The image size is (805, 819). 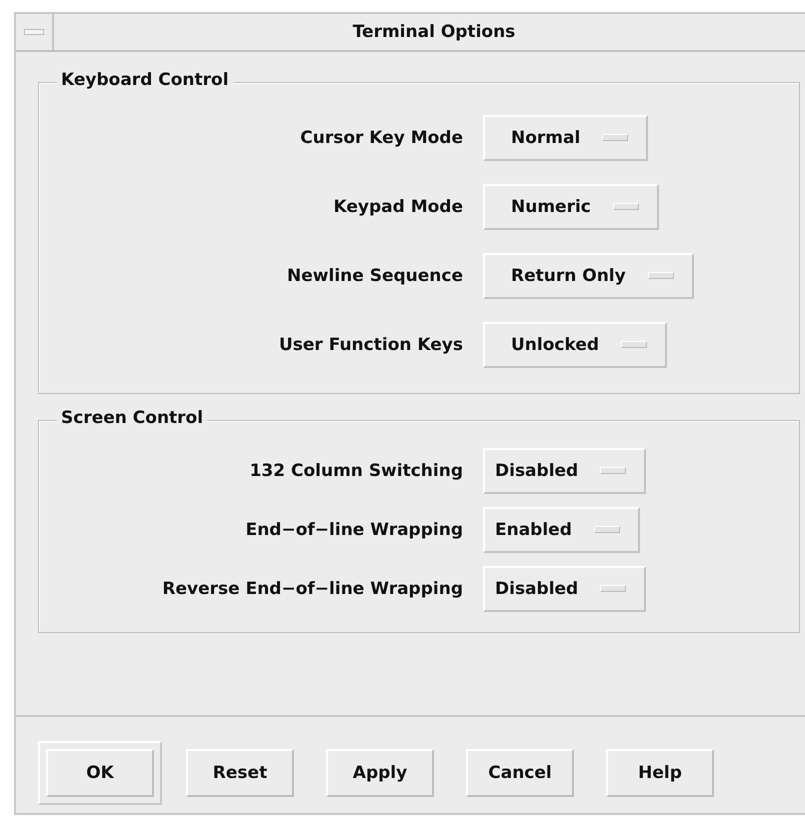 What do you see at coordinates (561, 529) in the screenshot?
I see `option-menu: Enabled` at bounding box center [561, 529].